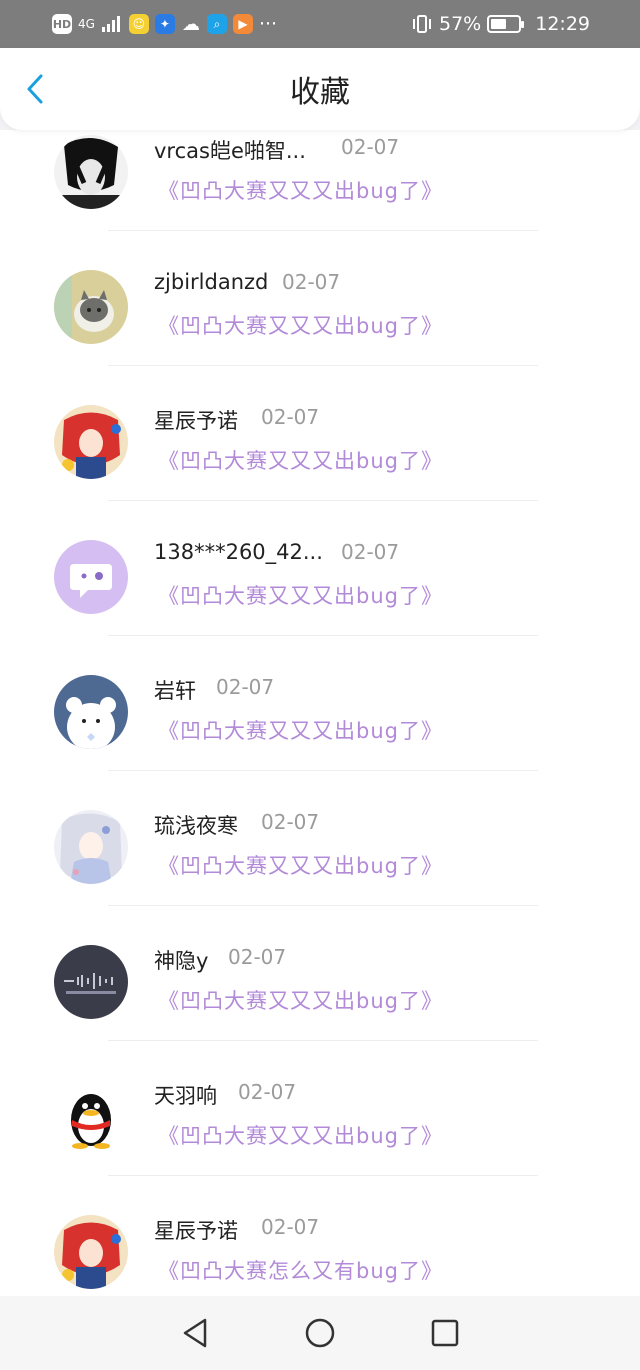 This screenshot has height=1370, width=640. Describe the element at coordinates (562, 24) in the screenshot. I see `clock: 12:29` at that location.